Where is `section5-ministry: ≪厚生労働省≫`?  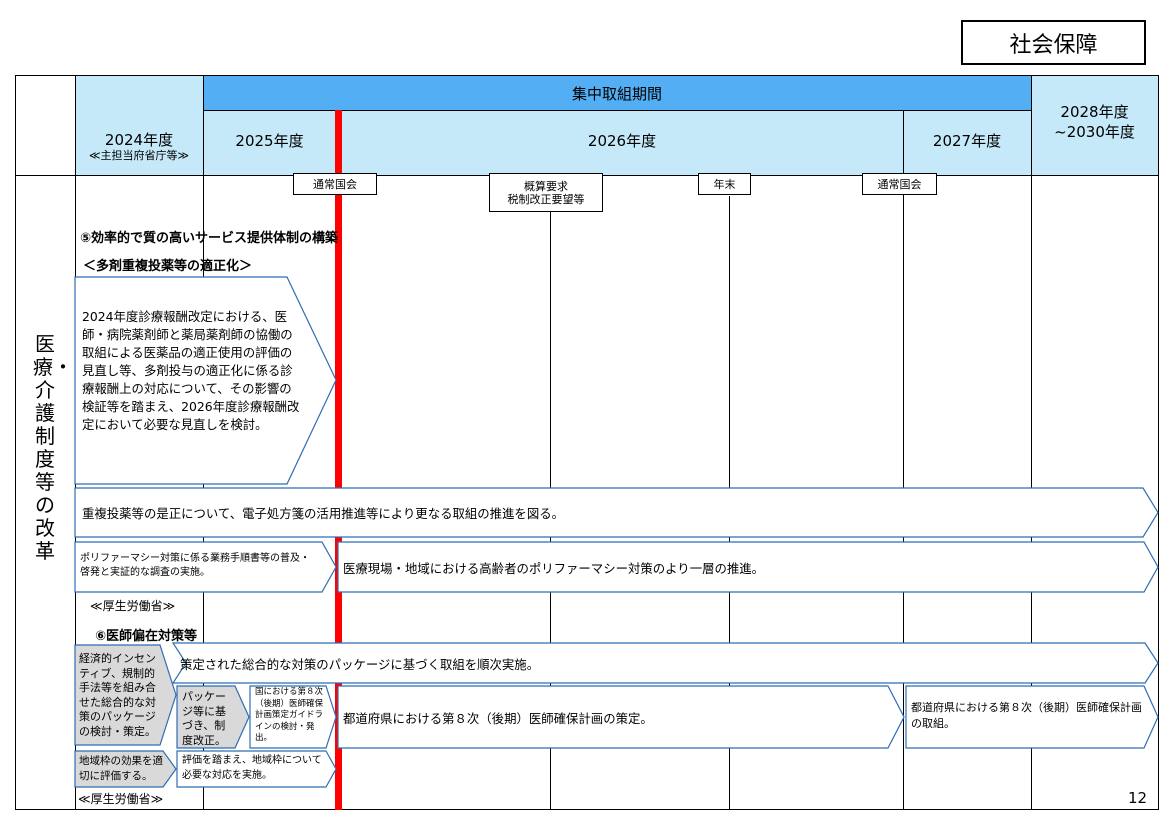 section5-ministry: ≪厚生労働省≫ is located at coordinates (133, 606).